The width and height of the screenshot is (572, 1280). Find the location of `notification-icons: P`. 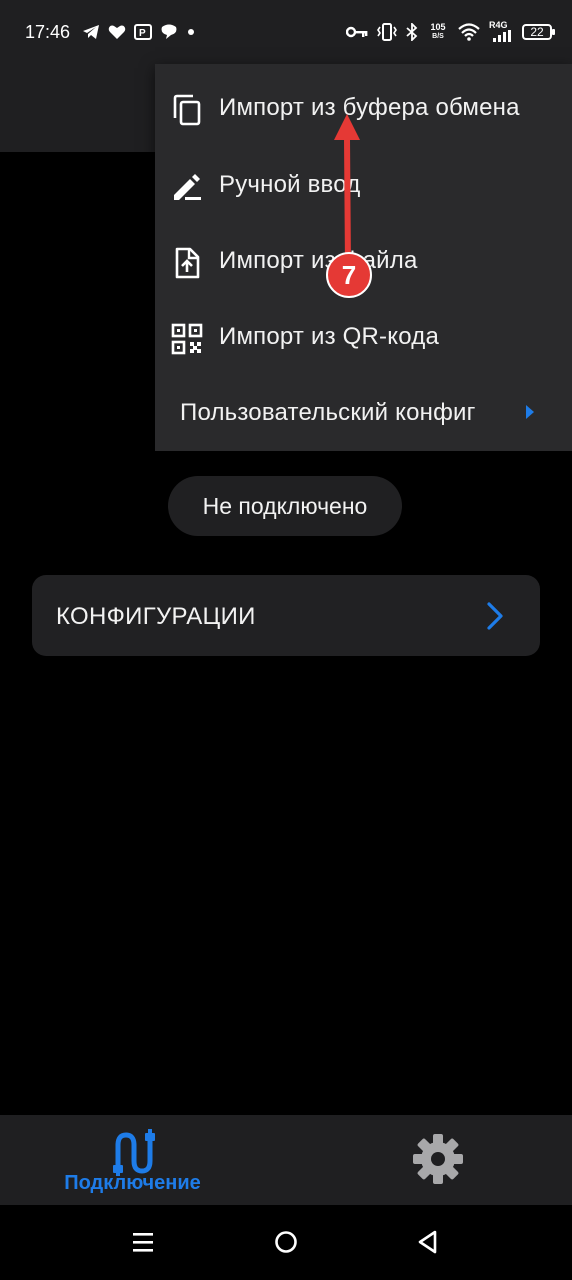

notification-icons: P is located at coordinates (139, 32).